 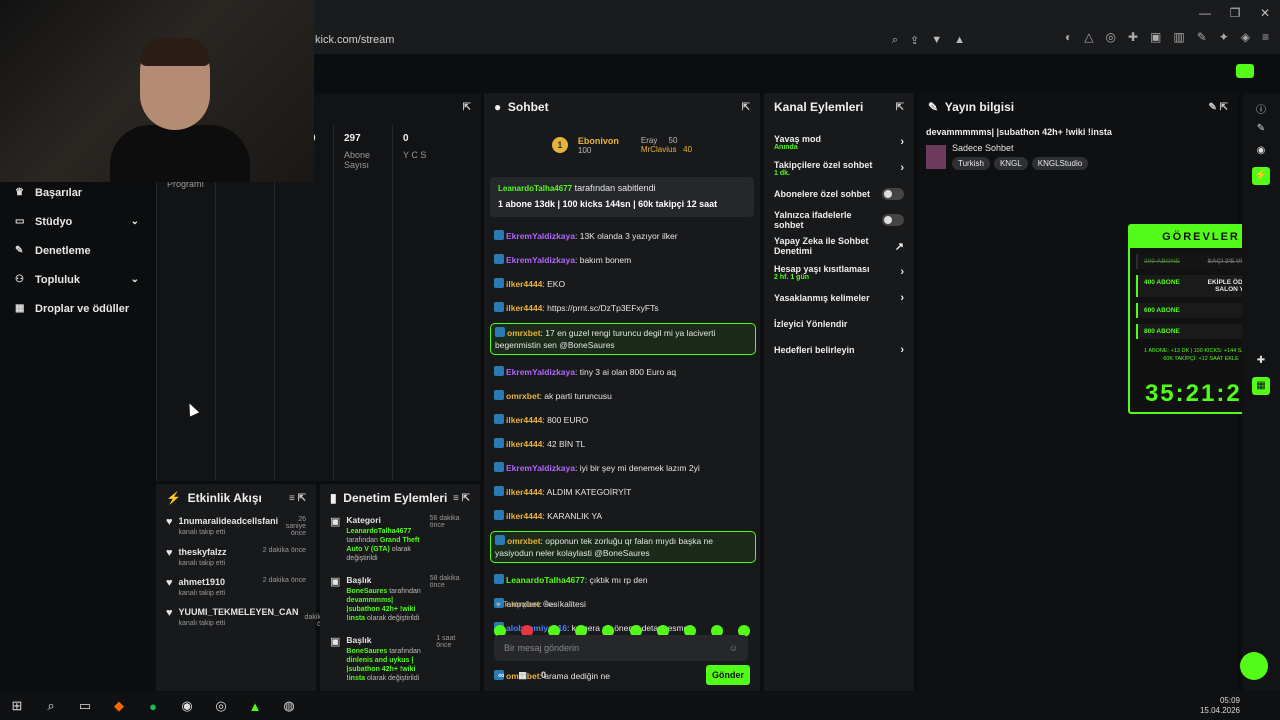 What do you see at coordinates (1261, 130) in the screenshot?
I see `pencil-icon: ✎` at bounding box center [1261, 130].